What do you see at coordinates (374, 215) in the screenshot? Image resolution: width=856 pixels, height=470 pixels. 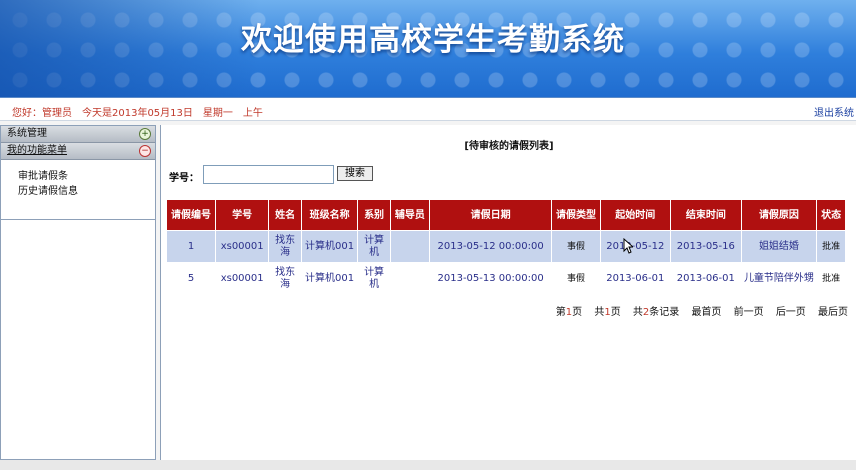 I see `col-header: 系别` at bounding box center [374, 215].